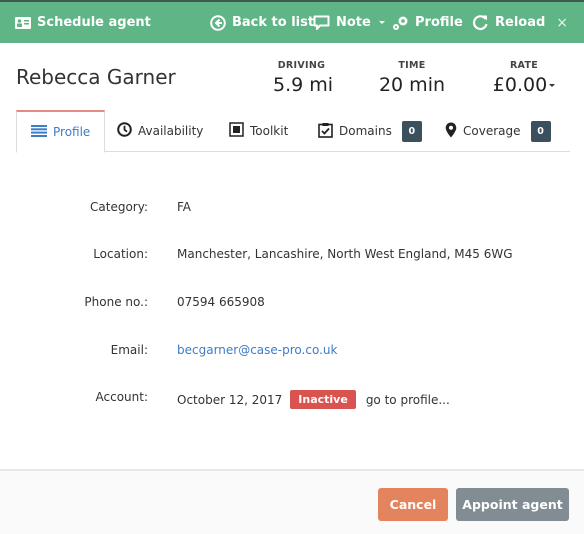 This screenshot has height=534, width=584. Describe the element at coordinates (451, 131) in the screenshot. I see `map-marker-icon` at that location.